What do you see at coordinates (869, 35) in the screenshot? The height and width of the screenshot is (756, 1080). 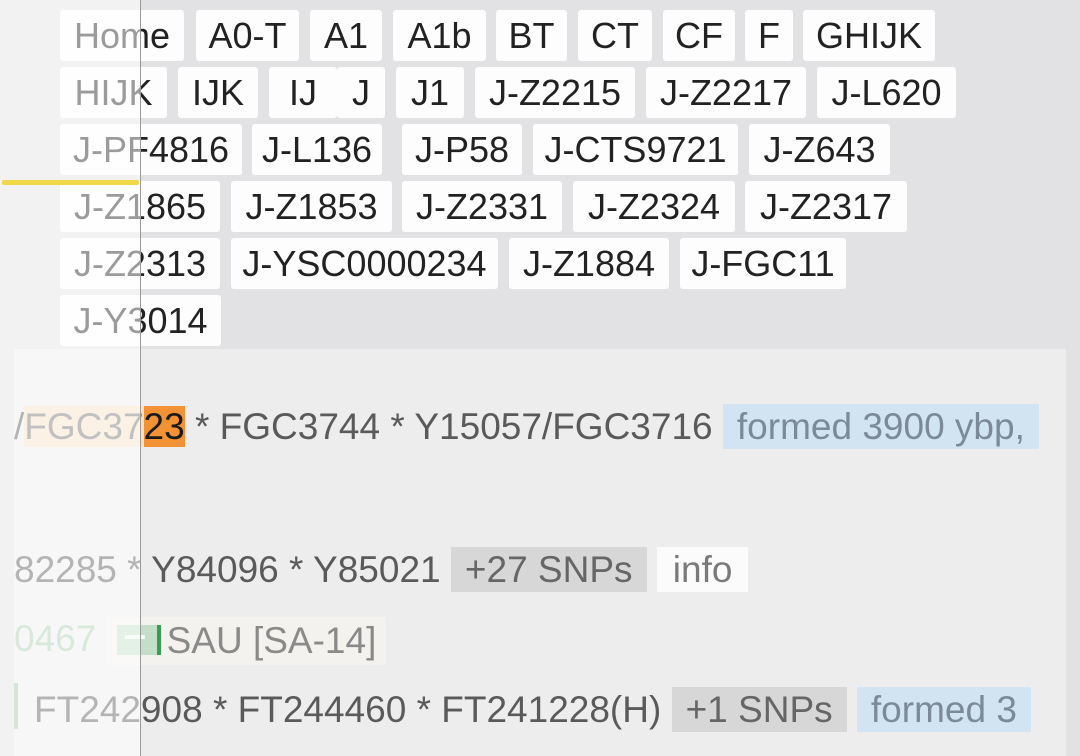 I see `crumb-ghijk: GHIJK` at bounding box center [869, 35].